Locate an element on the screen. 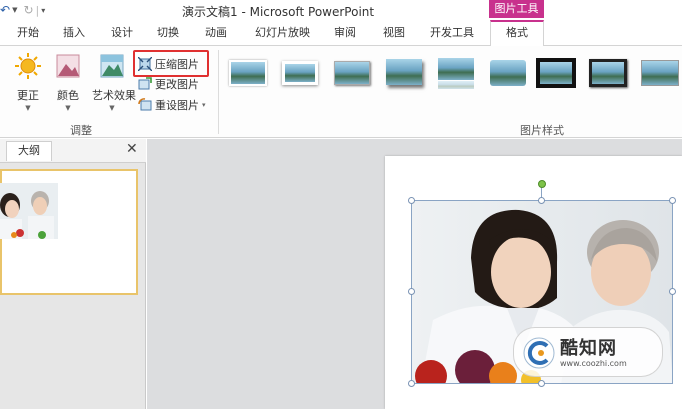  watermark-brand: 酷知网 is located at coordinates (588, 348).